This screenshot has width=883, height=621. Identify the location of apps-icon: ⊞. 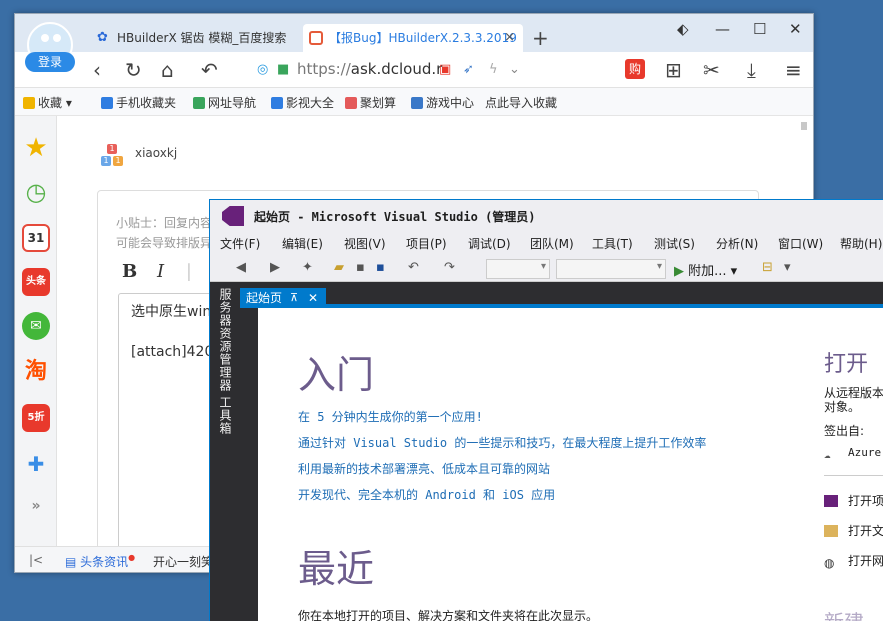
(673, 70).